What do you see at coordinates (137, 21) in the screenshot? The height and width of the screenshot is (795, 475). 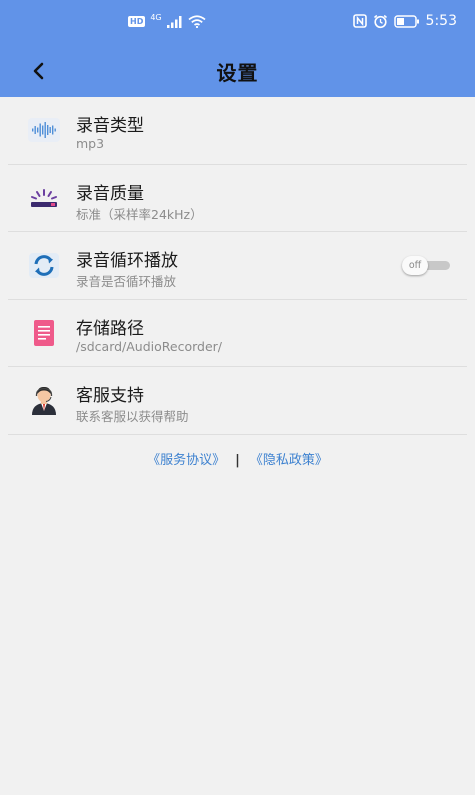 I see `hd-badge: HD` at bounding box center [137, 21].